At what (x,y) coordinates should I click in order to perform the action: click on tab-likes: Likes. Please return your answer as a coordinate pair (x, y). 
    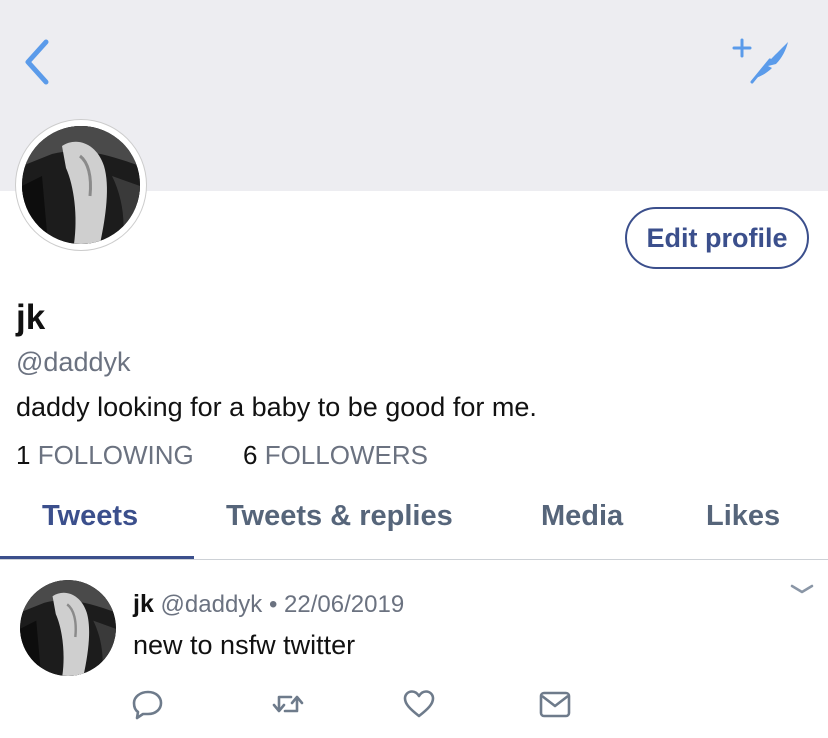
    Looking at the image, I should click on (743, 516).